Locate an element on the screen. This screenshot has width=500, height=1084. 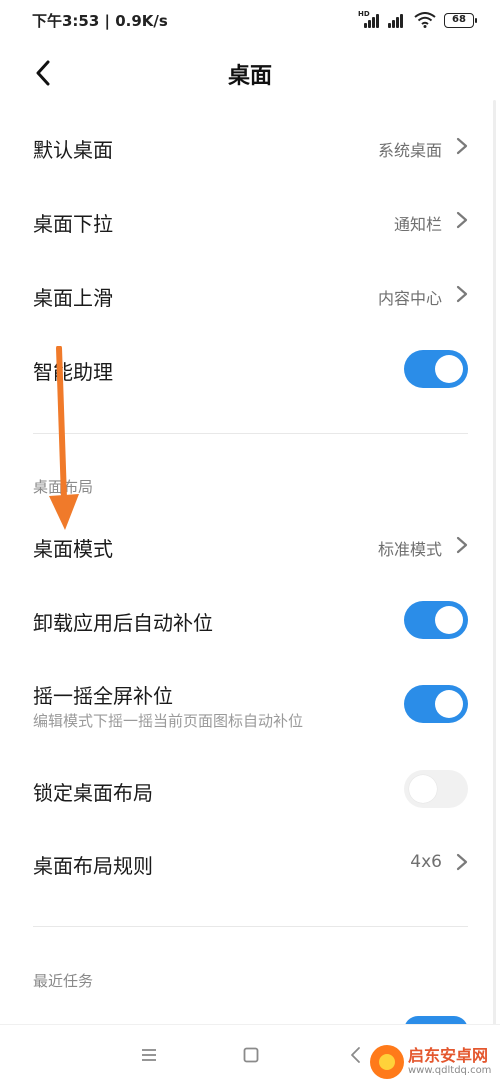
shake-fill-toggle is located at coordinates (436, 704).